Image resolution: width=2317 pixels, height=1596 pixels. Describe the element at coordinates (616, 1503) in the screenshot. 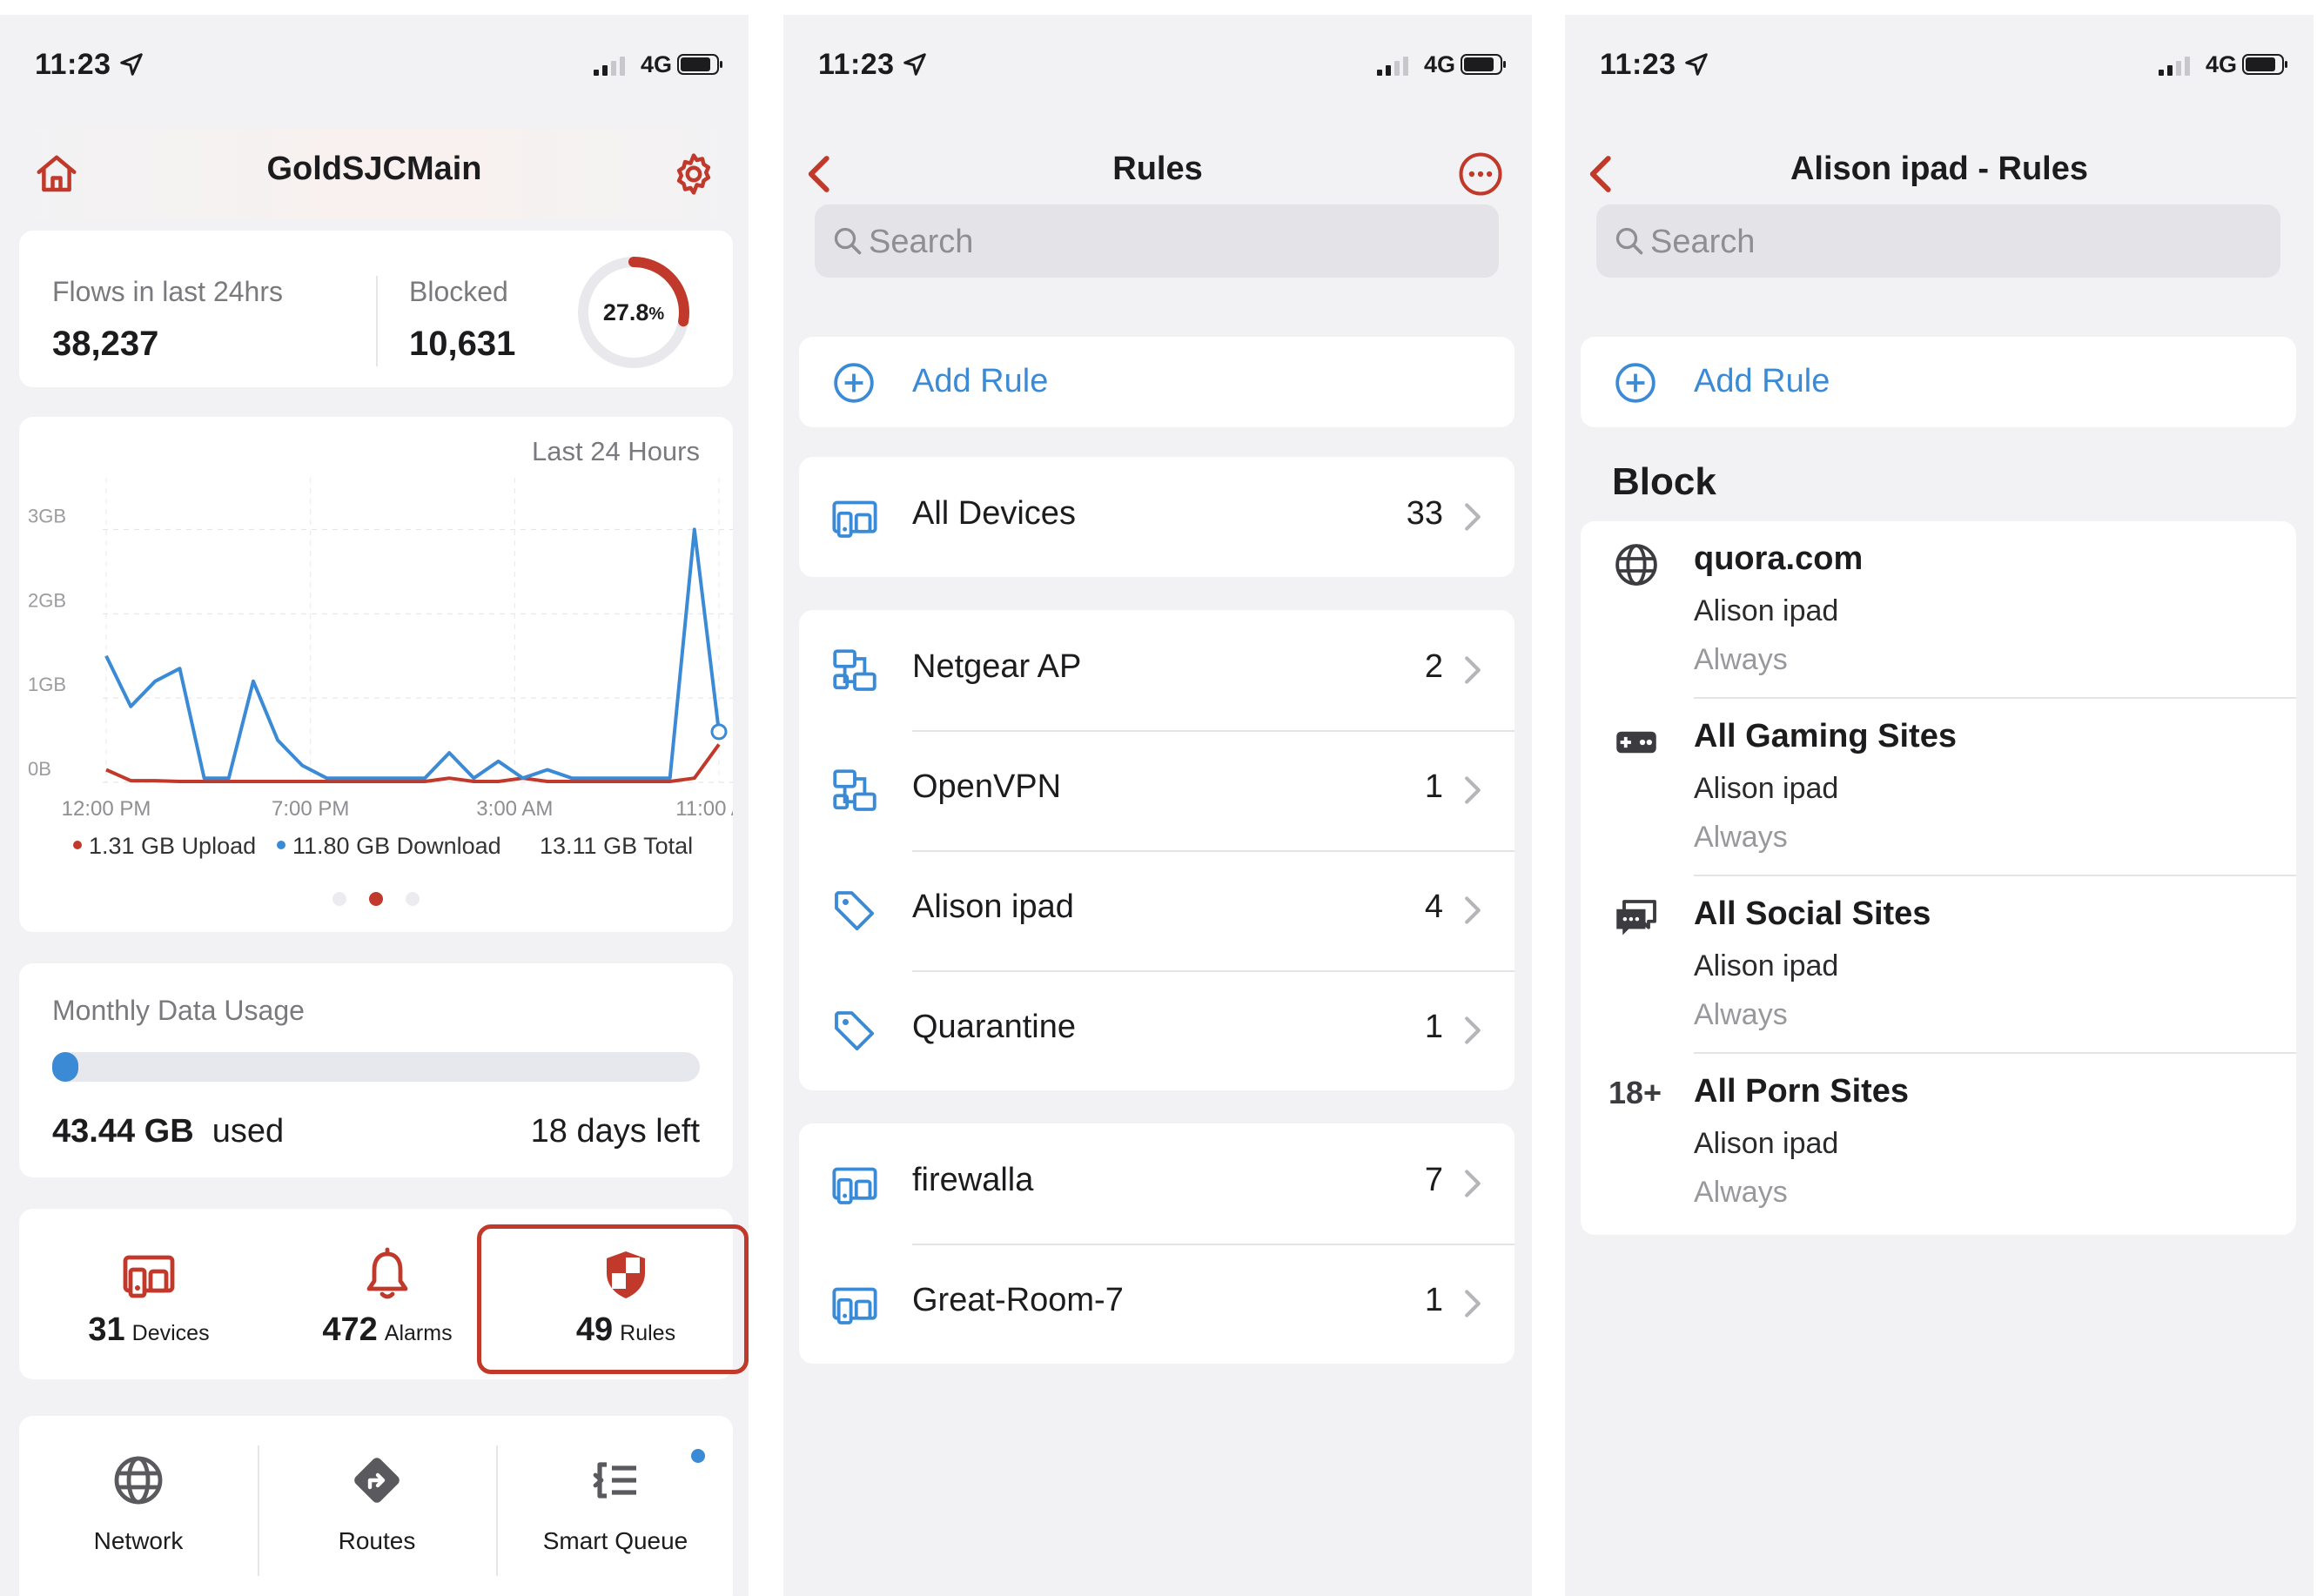

I see `smart-queue-nav: Smart Queue` at that location.